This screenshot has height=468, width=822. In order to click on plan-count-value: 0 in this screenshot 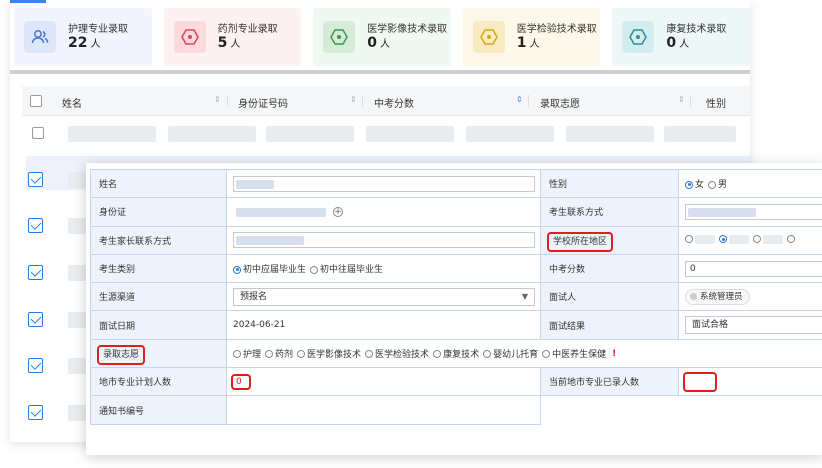, I will do `click(241, 381)`.